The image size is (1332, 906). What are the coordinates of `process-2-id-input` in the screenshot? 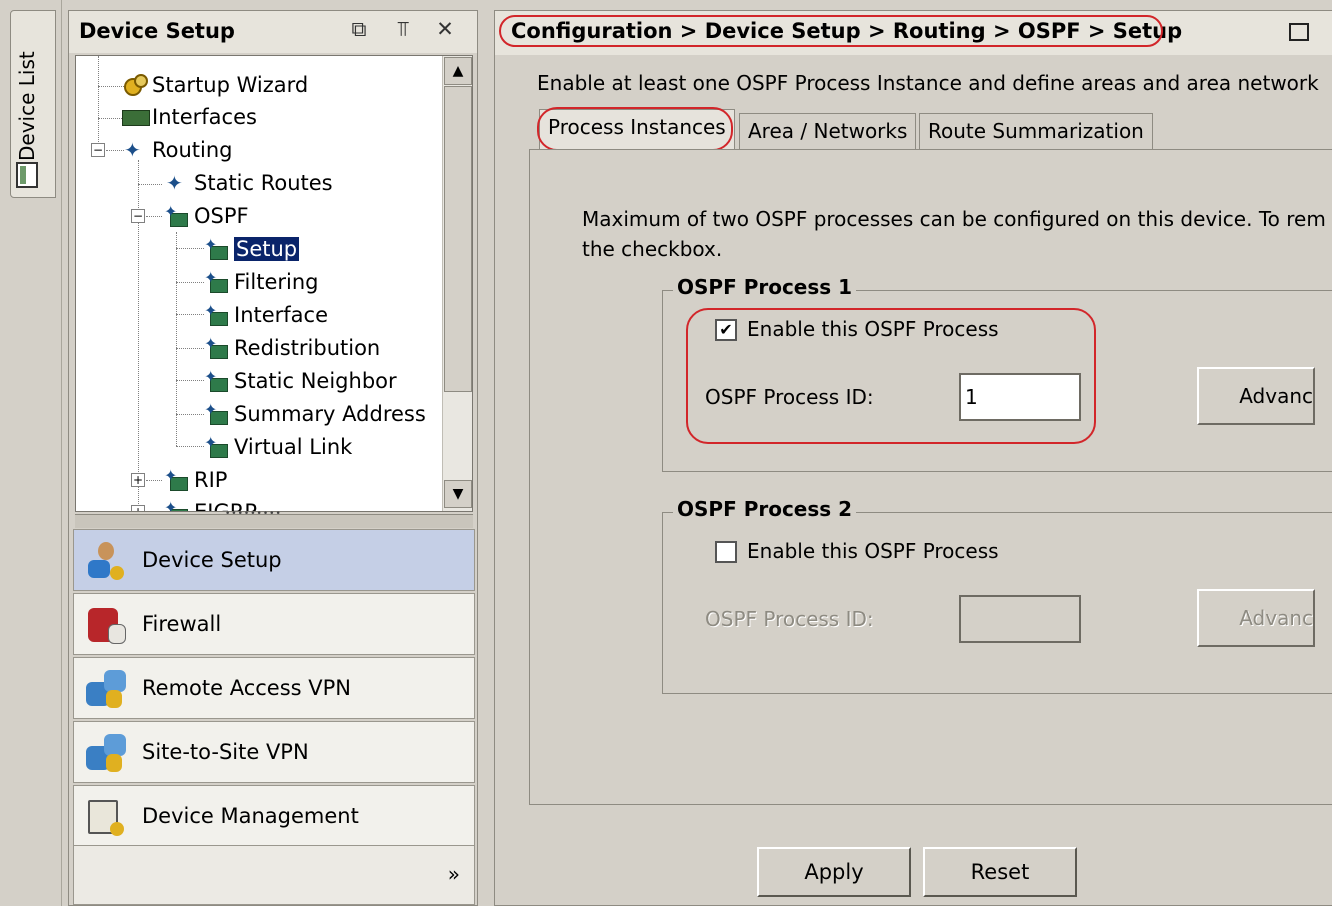 It's located at (1020, 619).